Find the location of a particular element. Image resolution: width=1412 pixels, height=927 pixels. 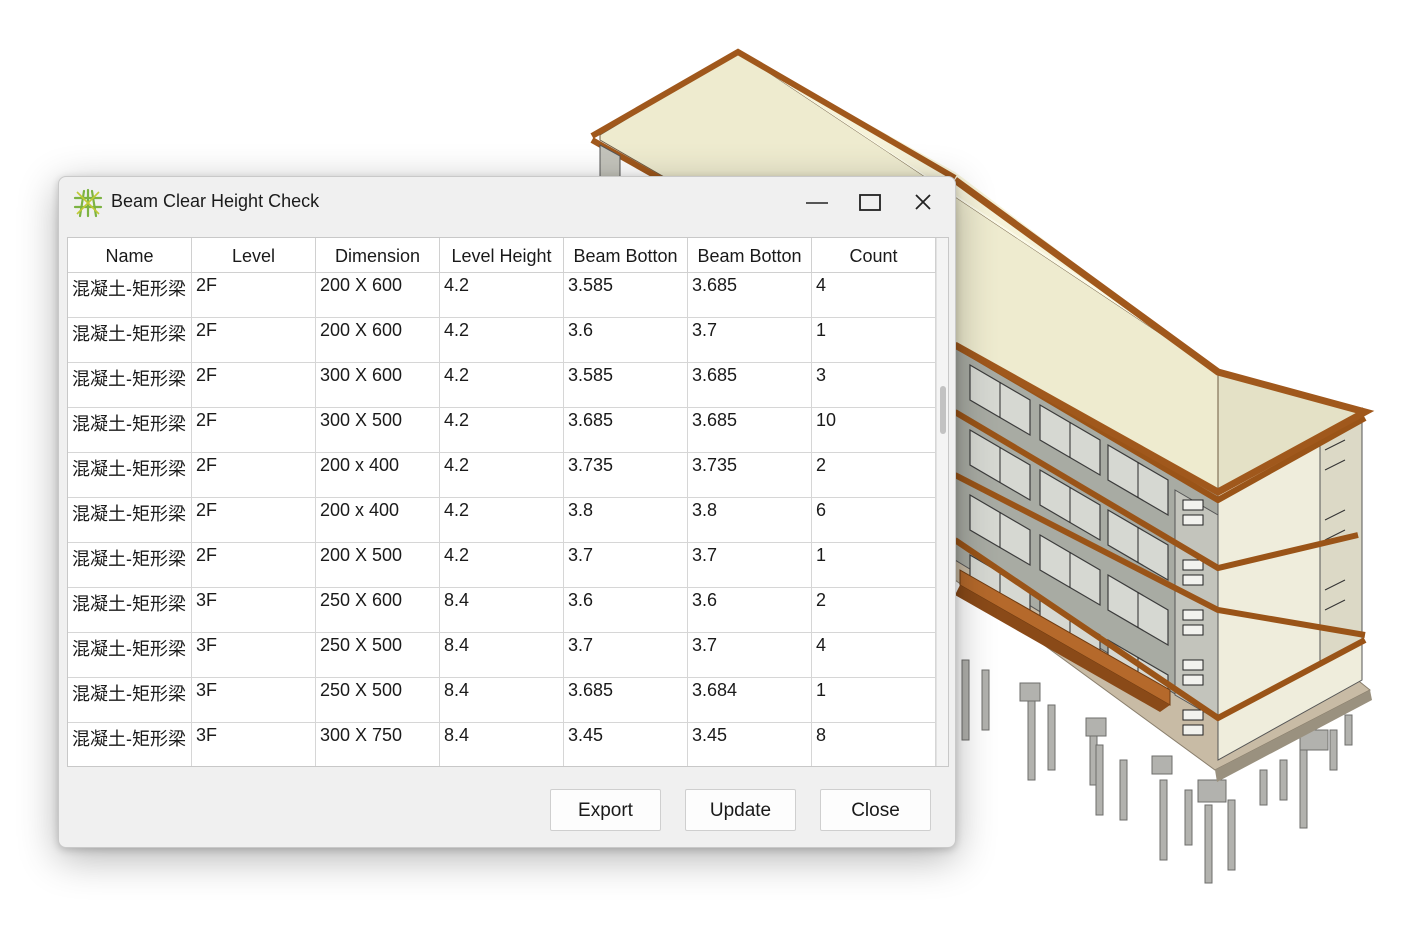

cell-beam-bottom-2: 3.735 is located at coordinates (750, 475).